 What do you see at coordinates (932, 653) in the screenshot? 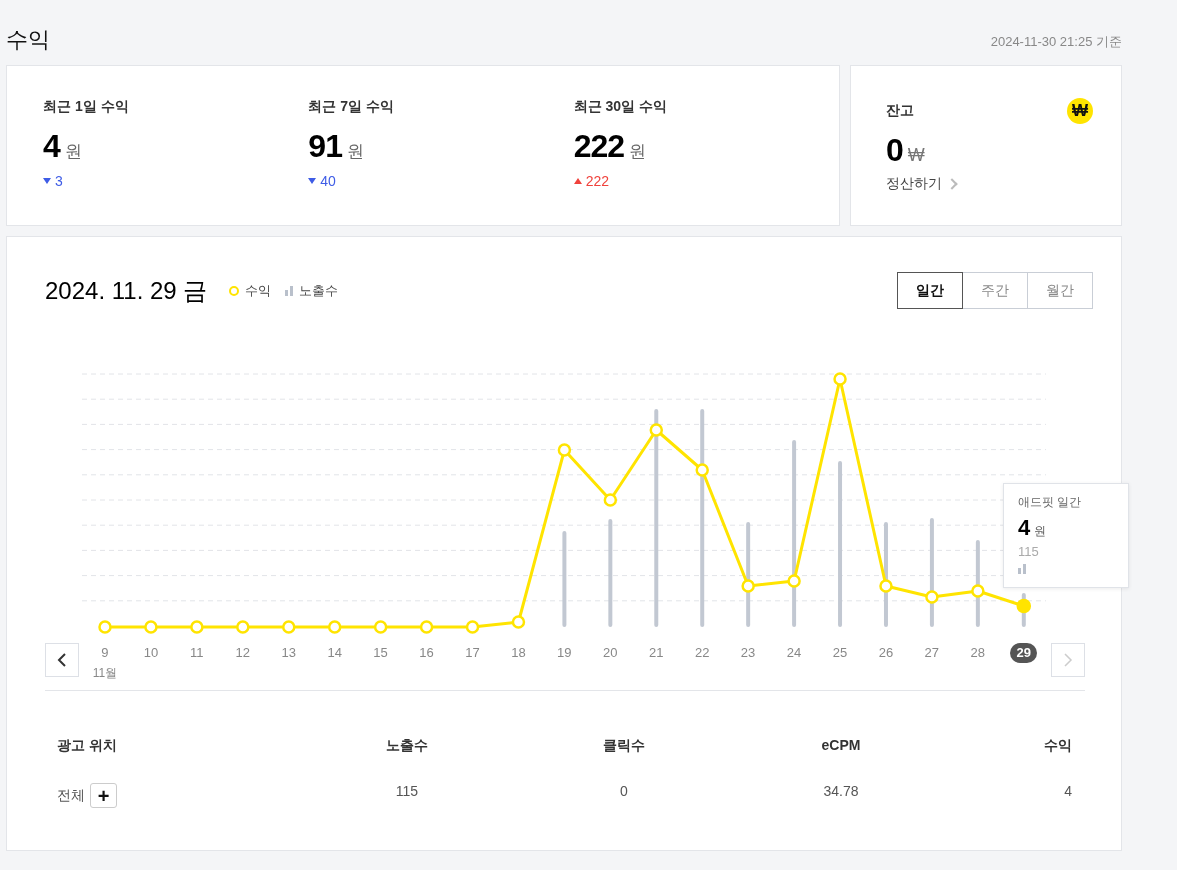
I see `date-label: 27` at bounding box center [932, 653].